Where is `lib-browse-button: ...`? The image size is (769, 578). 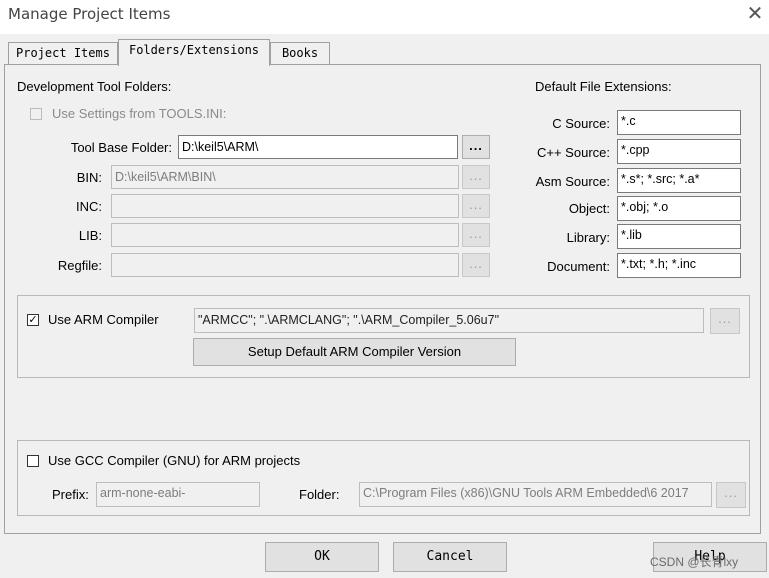
lib-browse-button: ... is located at coordinates (476, 235).